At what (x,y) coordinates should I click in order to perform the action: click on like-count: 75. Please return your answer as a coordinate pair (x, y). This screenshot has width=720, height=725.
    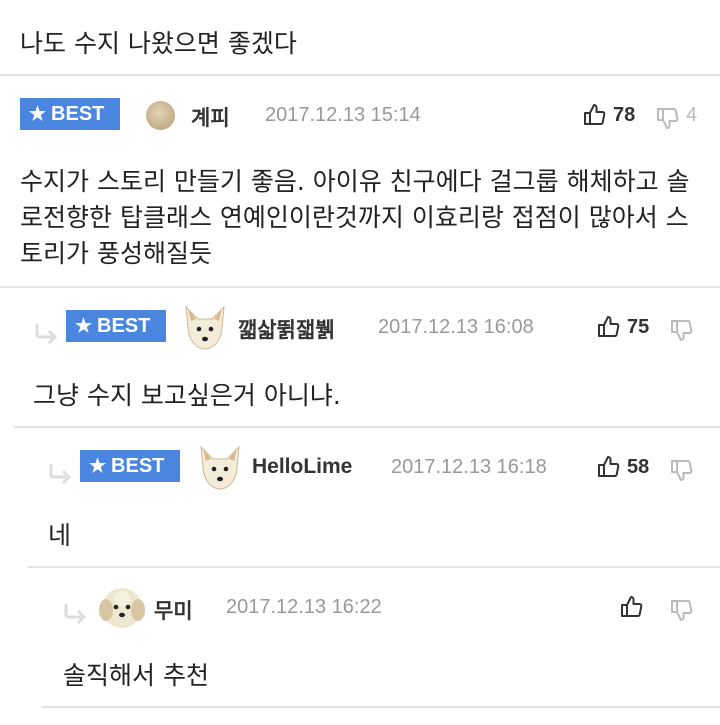
    Looking at the image, I should click on (638, 327).